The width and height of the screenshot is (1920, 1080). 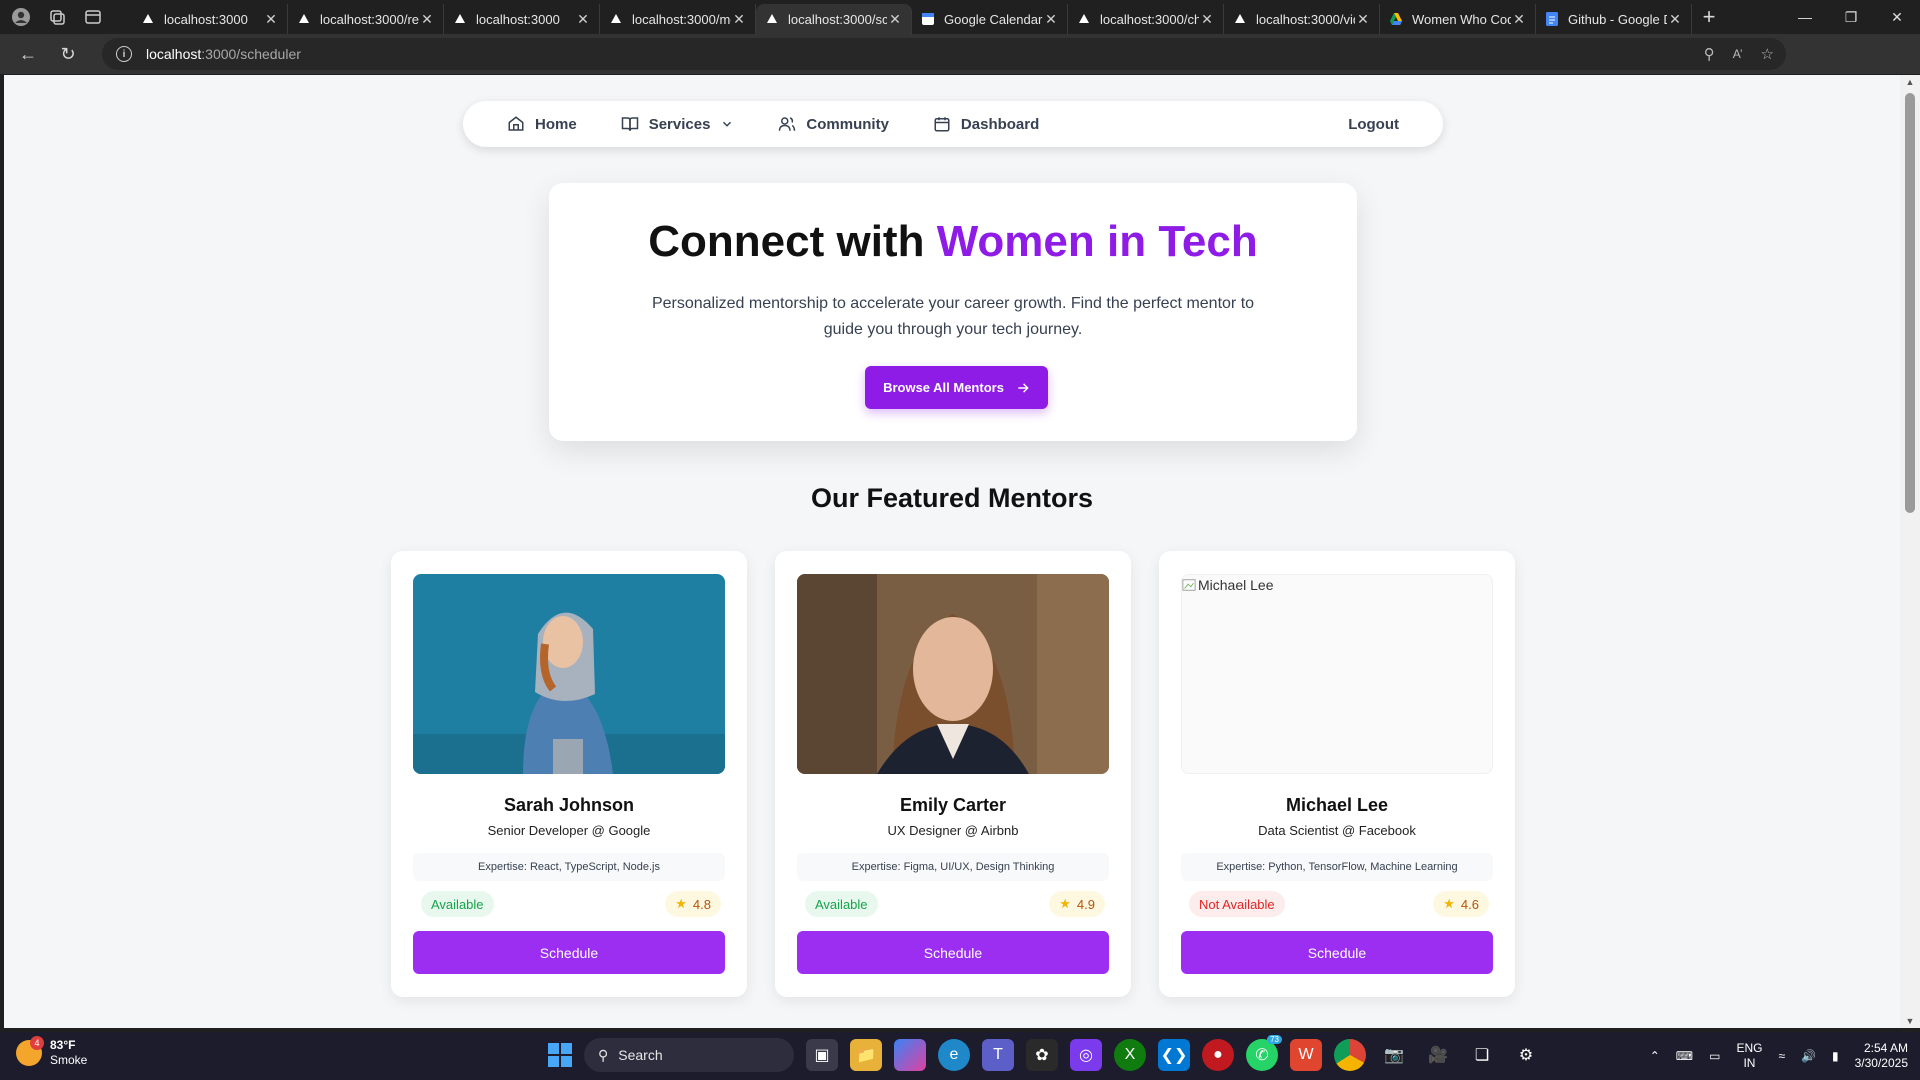 What do you see at coordinates (1065, 903) in the screenshot?
I see `star-icon: ★` at bounding box center [1065, 903].